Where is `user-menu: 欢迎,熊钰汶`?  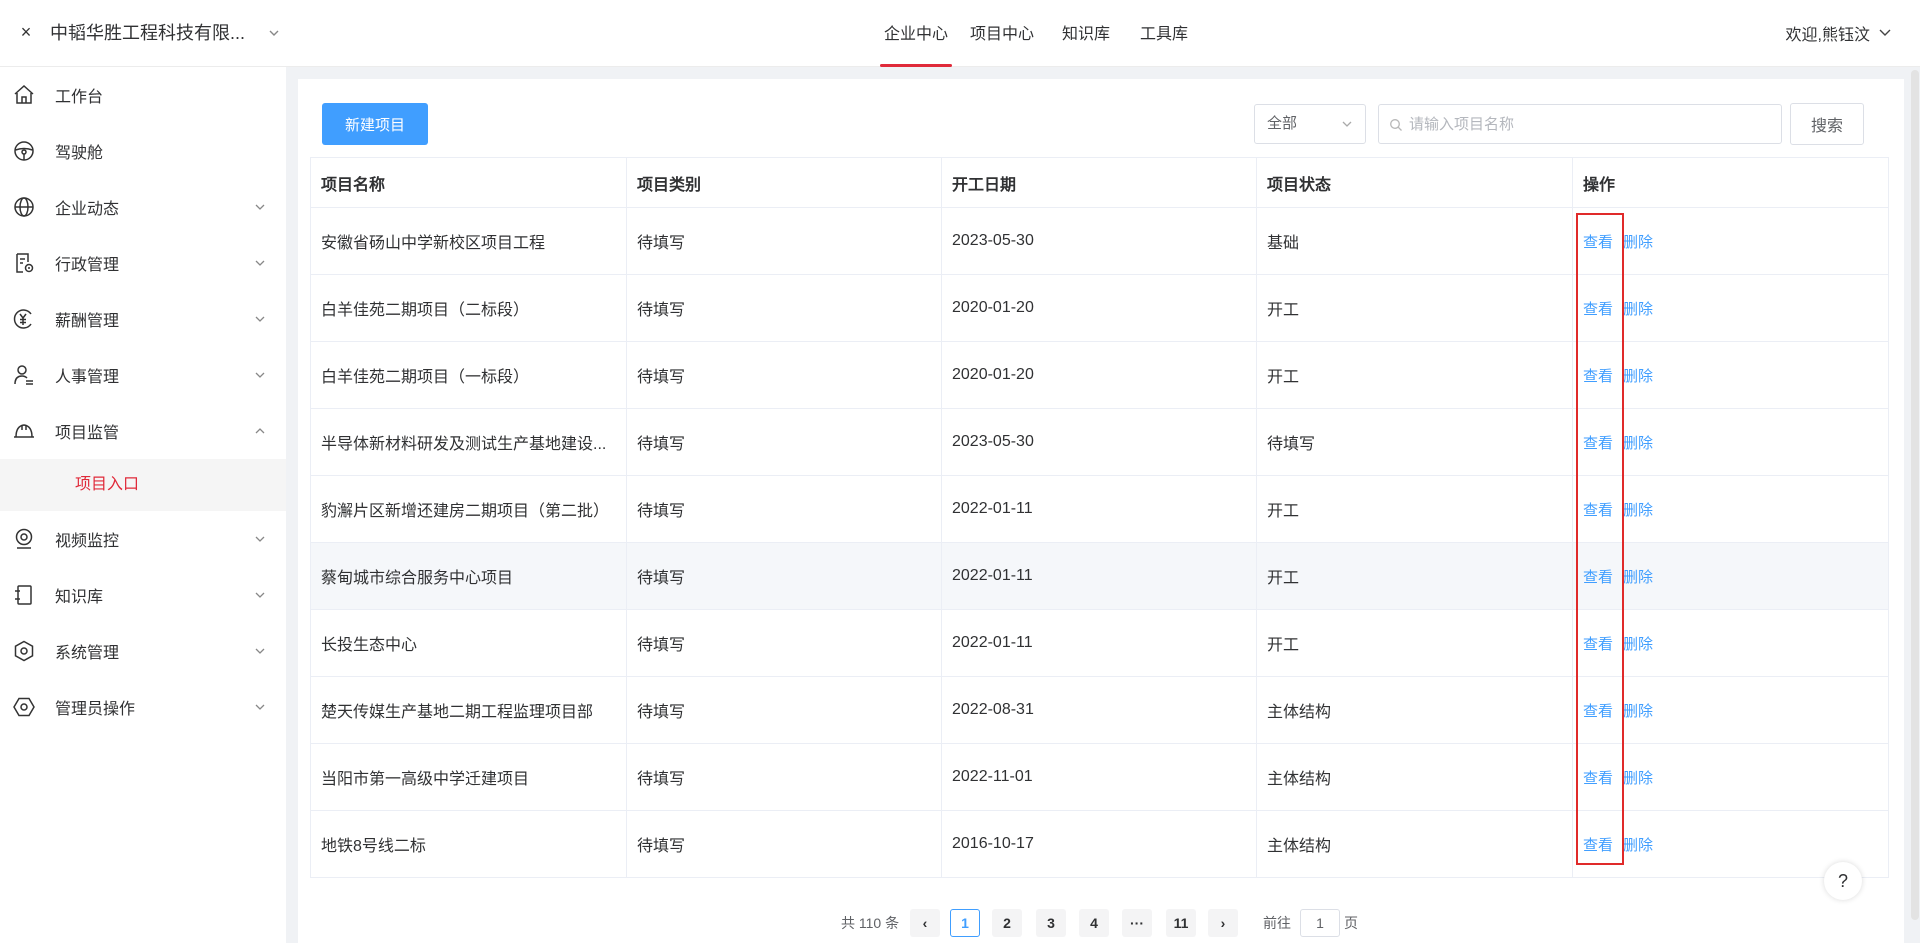 user-menu: 欢迎,熊钰汶 is located at coordinates (1839, 33).